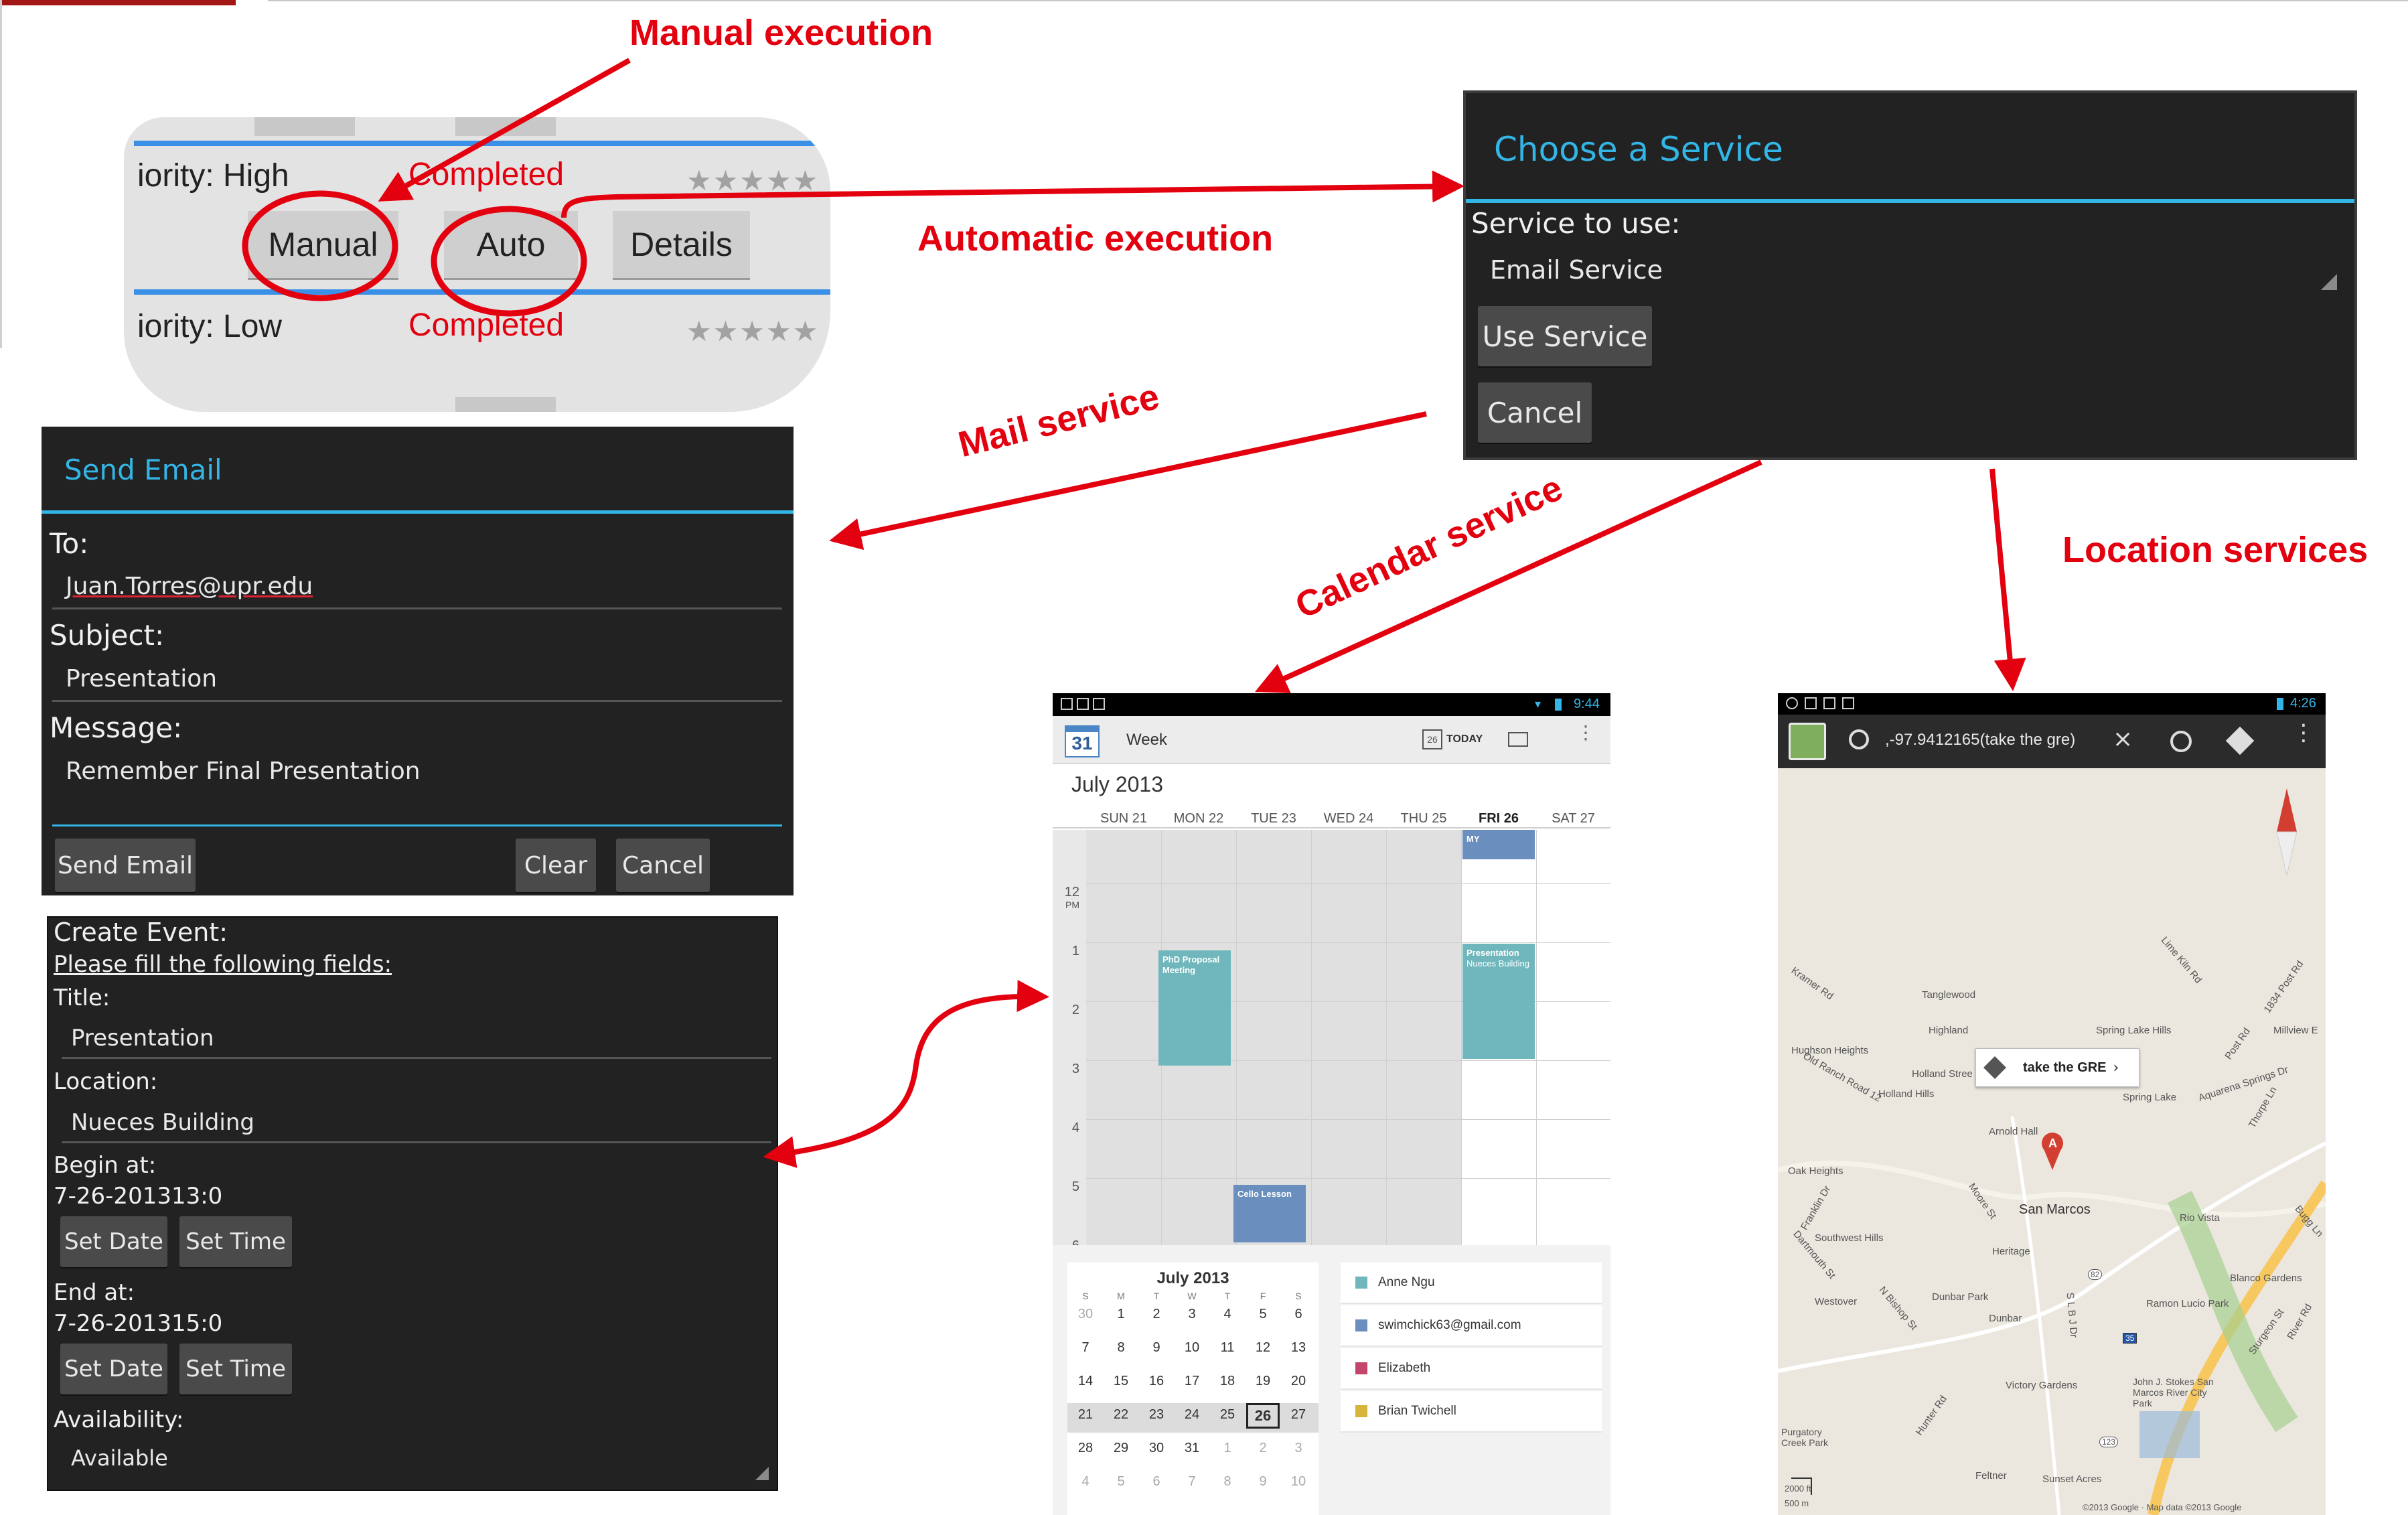 The height and width of the screenshot is (1515, 2408). I want to click on auto-arrow, so click(1012, 194).